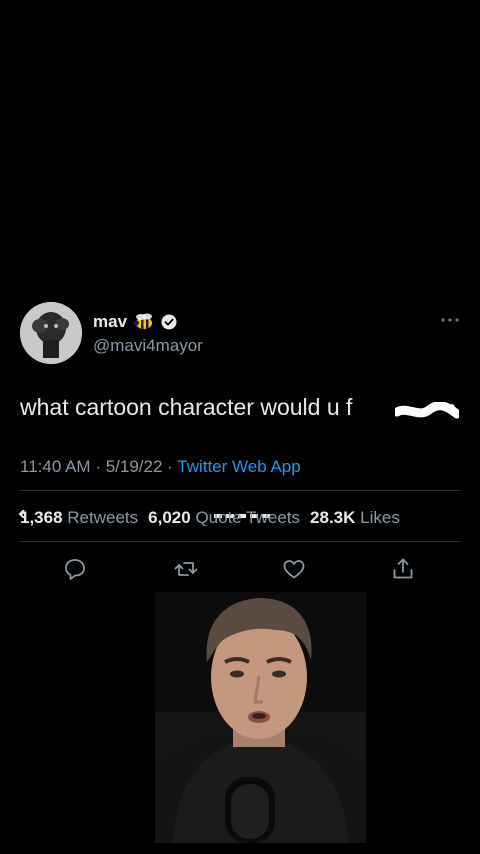  Describe the element at coordinates (248, 517) in the screenshot. I see `quote-tweets-label: Quote Tweets` at that location.